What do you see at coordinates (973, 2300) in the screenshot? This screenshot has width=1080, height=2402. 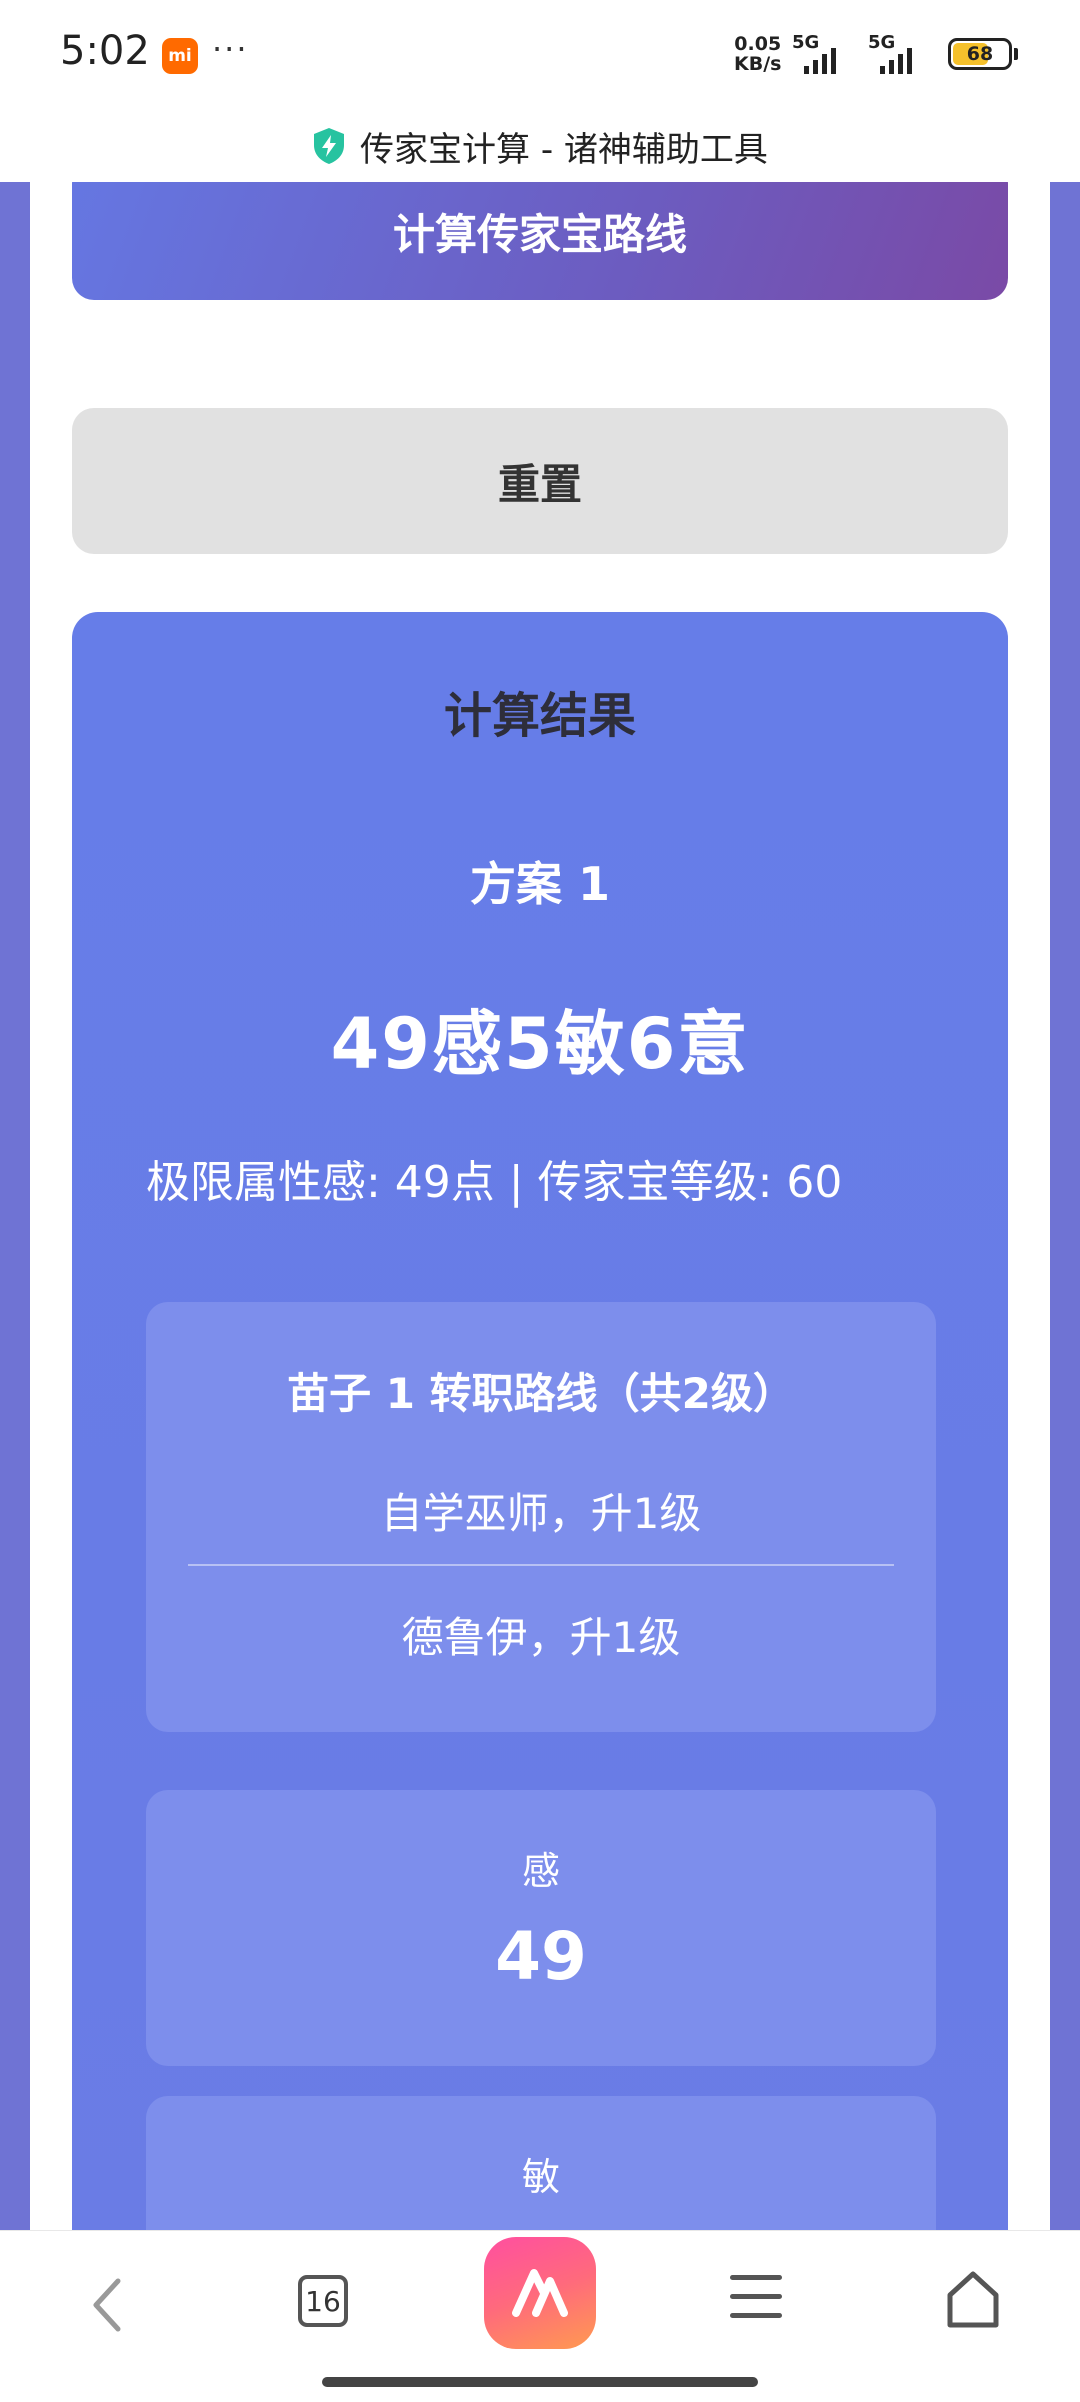 I see `home-icon` at bounding box center [973, 2300].